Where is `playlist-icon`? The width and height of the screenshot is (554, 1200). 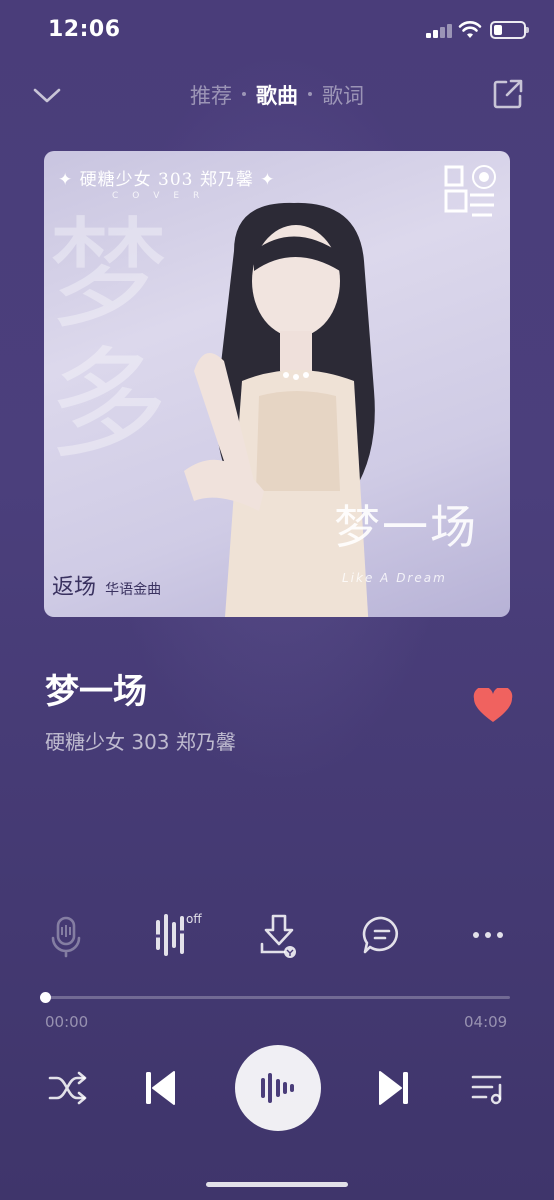
playlist-icon is located at coordinates (488, 1088).